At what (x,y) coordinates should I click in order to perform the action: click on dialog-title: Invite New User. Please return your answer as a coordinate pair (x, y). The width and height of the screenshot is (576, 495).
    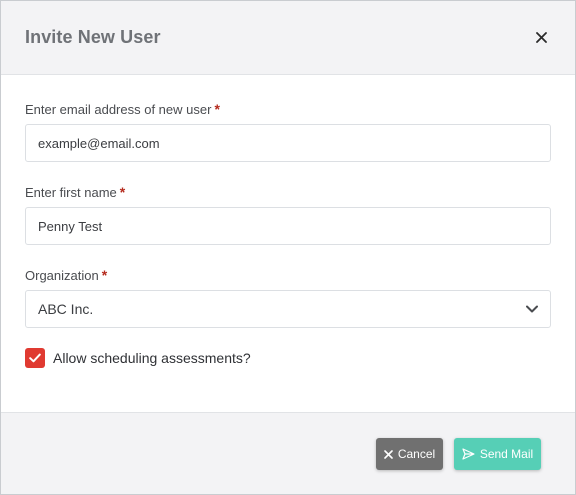
    Looking at the image, I should click on (93, 37).